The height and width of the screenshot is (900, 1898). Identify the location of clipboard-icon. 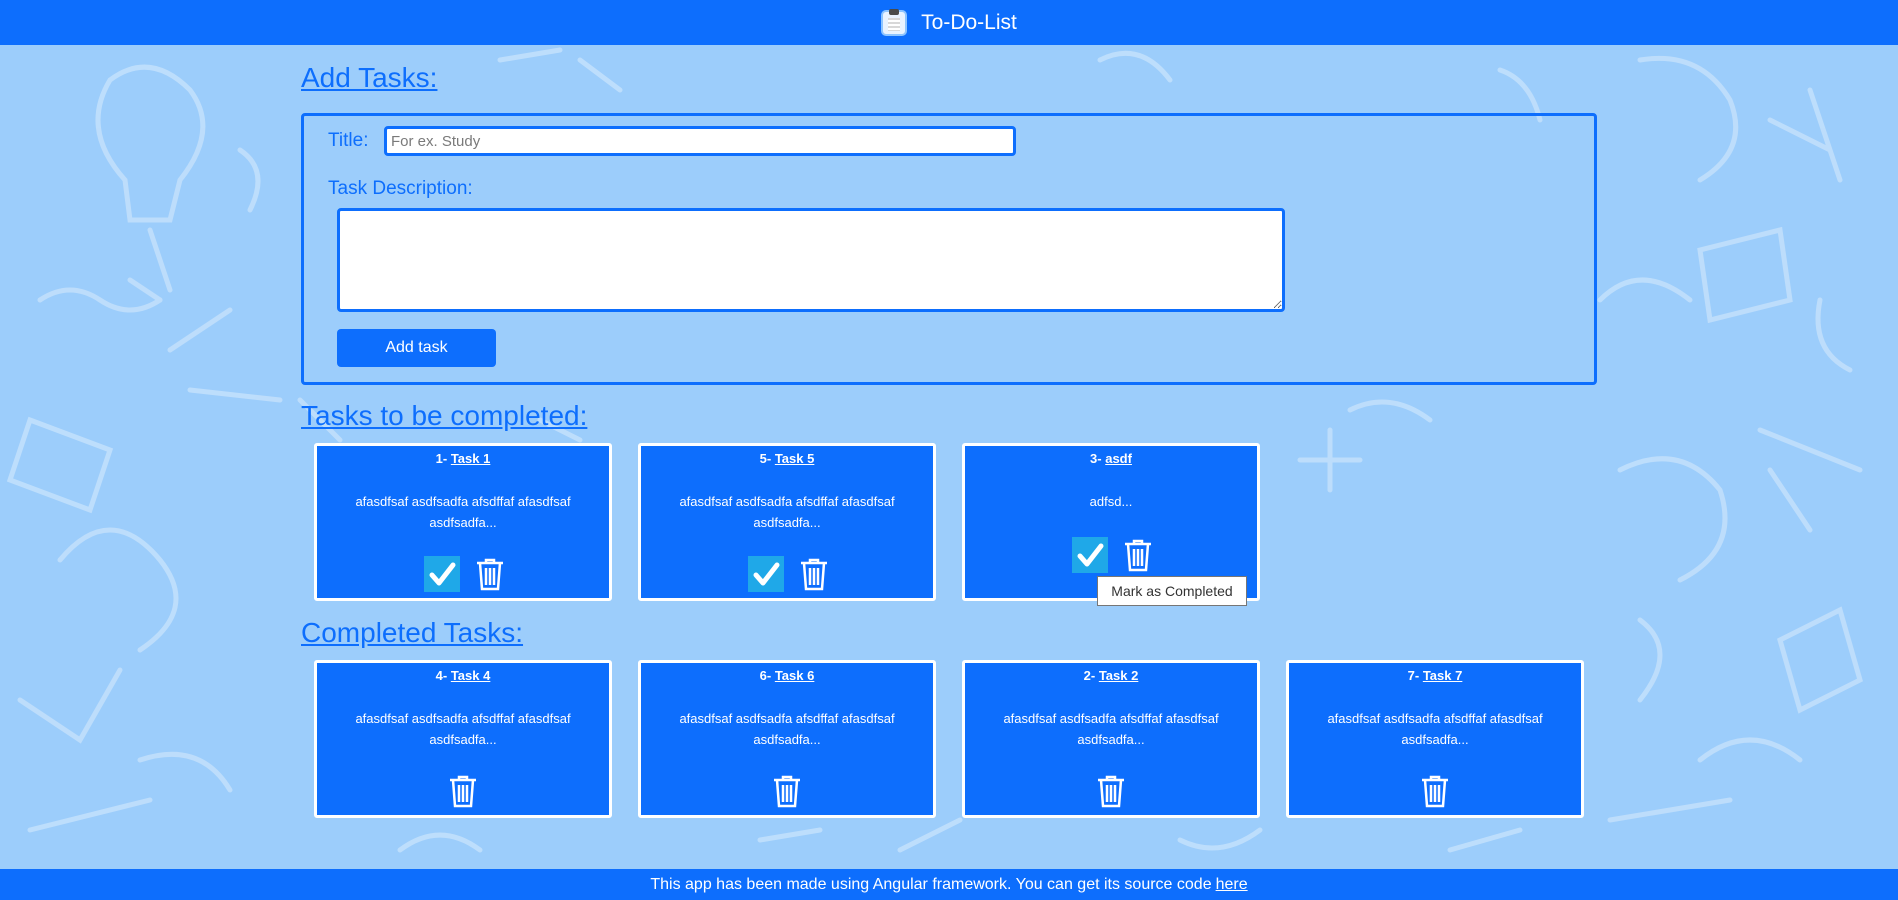
(894, 22).